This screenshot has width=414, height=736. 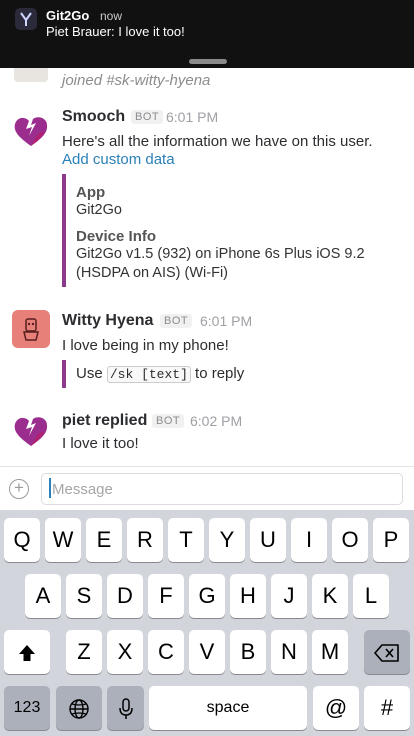 What do you see at coordinates (63, 540) in the screenshot?
I see `key-w: W` at bounding box center [63, 540].